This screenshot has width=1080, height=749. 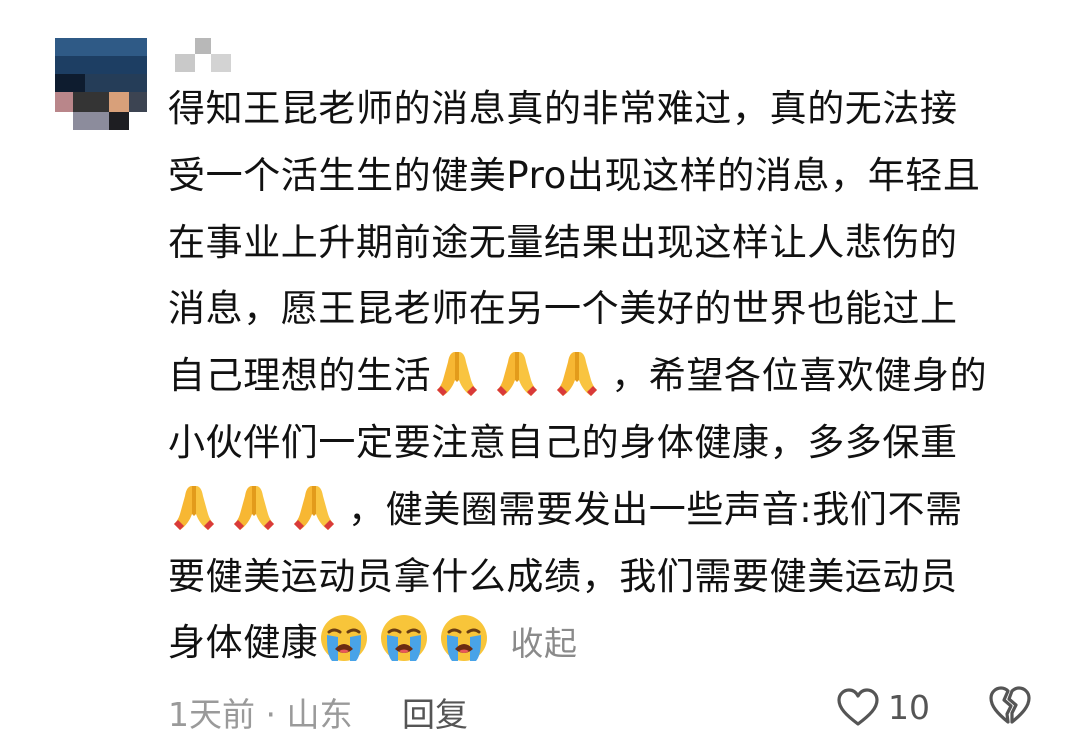 What do you see at coordinates (563, 242) in the screenshot?
I see `comment-line: 在事业上升期前途无量结果出现这样让人悲伤的` at bounding box center [563, 242].